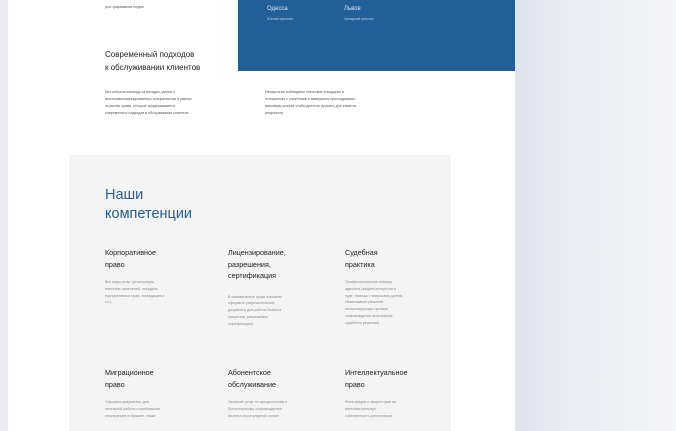 Image resolution: width=676 pixels, height=431 pixels. I want to click on text-line: обжалование решений, so click(364, 302).